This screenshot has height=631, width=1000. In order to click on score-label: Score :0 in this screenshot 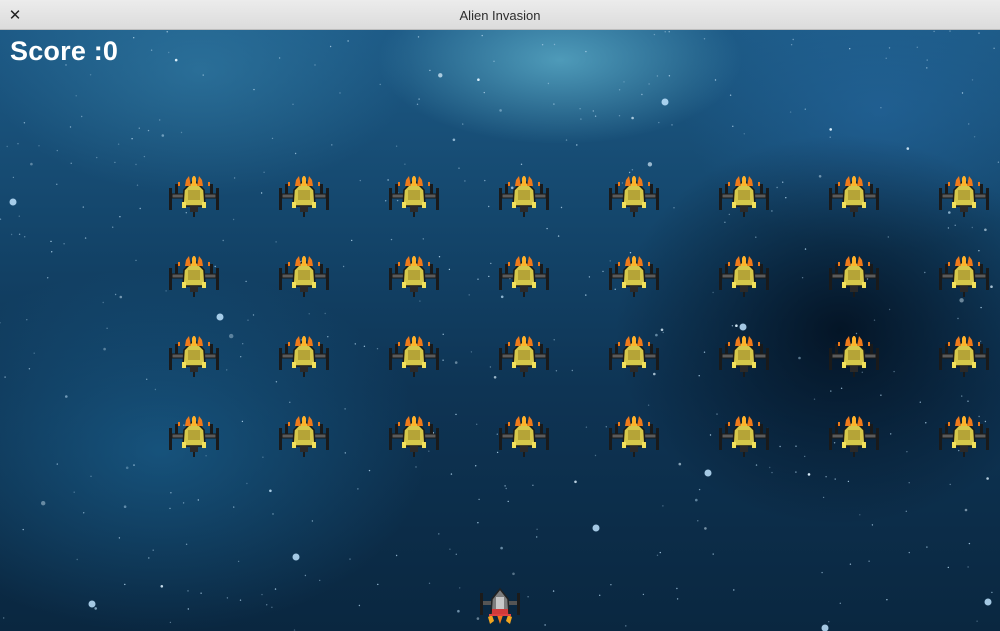, I will do `click(64, 51)`.